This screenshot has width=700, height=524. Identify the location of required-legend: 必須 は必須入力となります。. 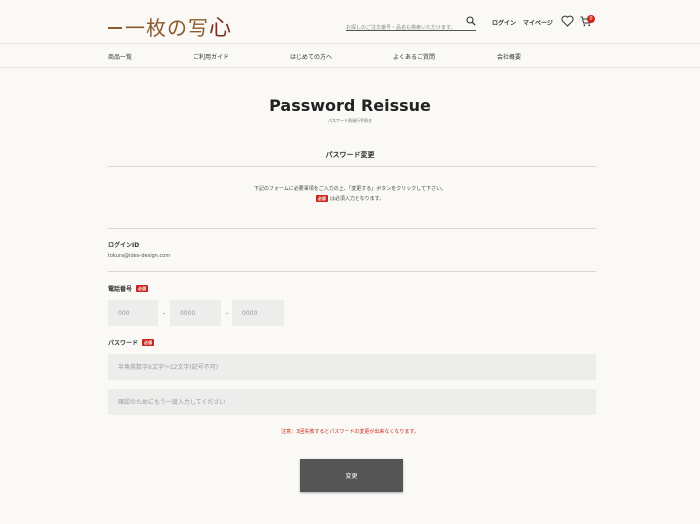
(350, 198).